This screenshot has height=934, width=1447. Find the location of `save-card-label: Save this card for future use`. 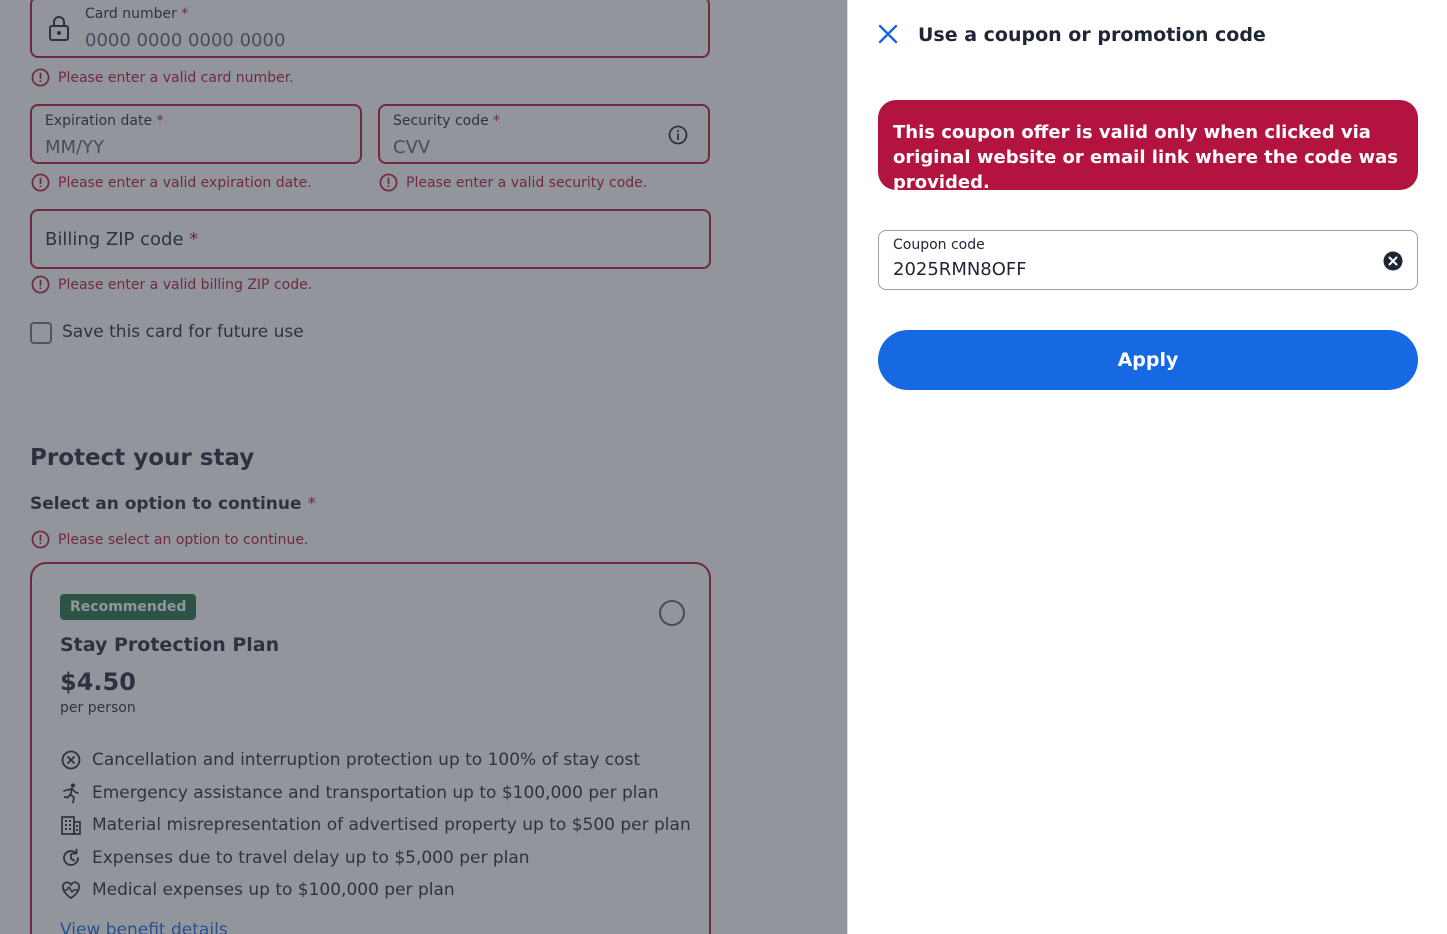

save-card-label: Save this card for future use is located at coordinates (183, 332).